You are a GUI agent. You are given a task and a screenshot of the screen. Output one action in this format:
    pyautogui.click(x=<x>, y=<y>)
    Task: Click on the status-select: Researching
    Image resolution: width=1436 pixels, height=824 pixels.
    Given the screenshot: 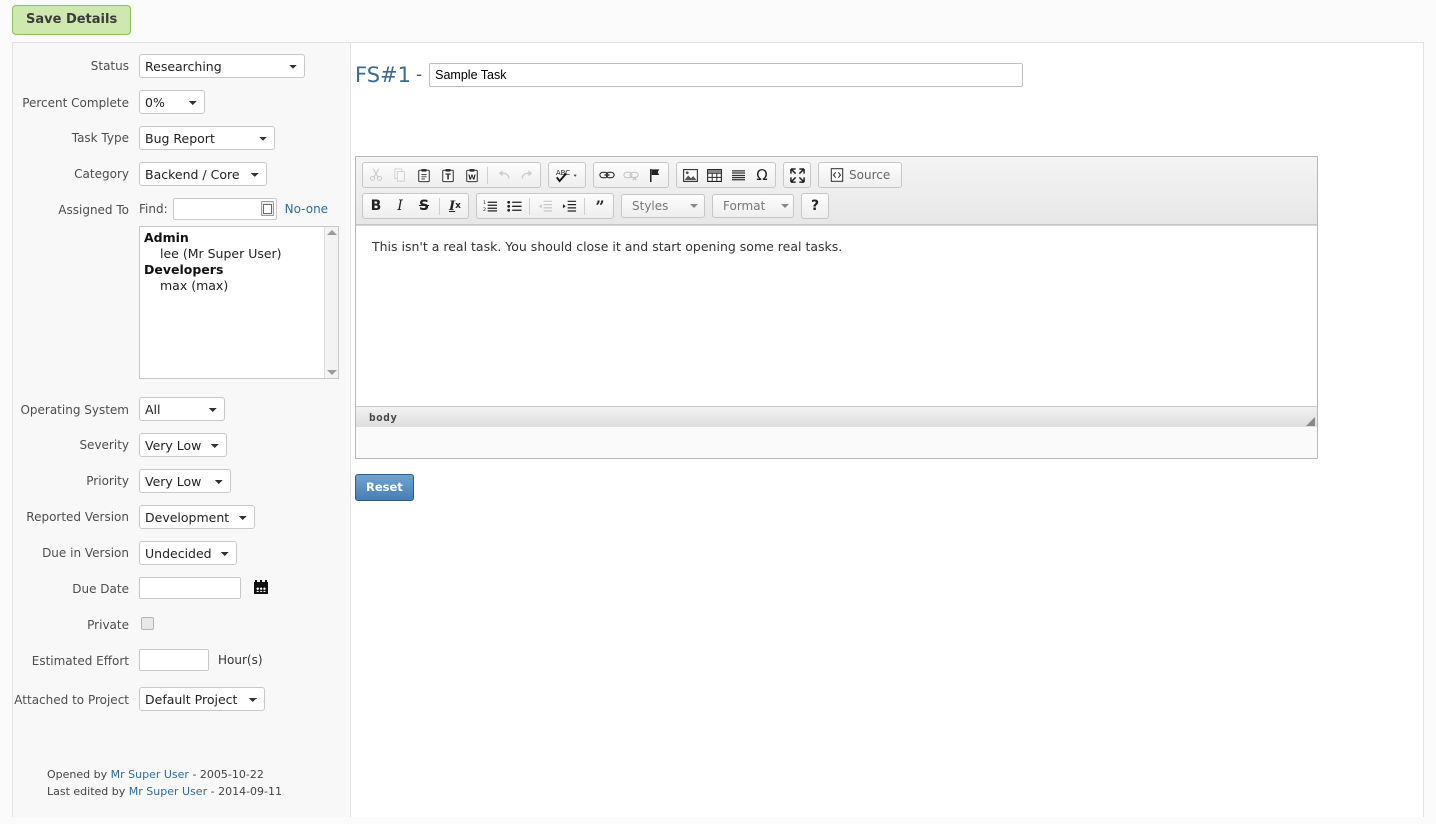 What is the action you would take?
    pyautogui.click(x=222, y=66)
    